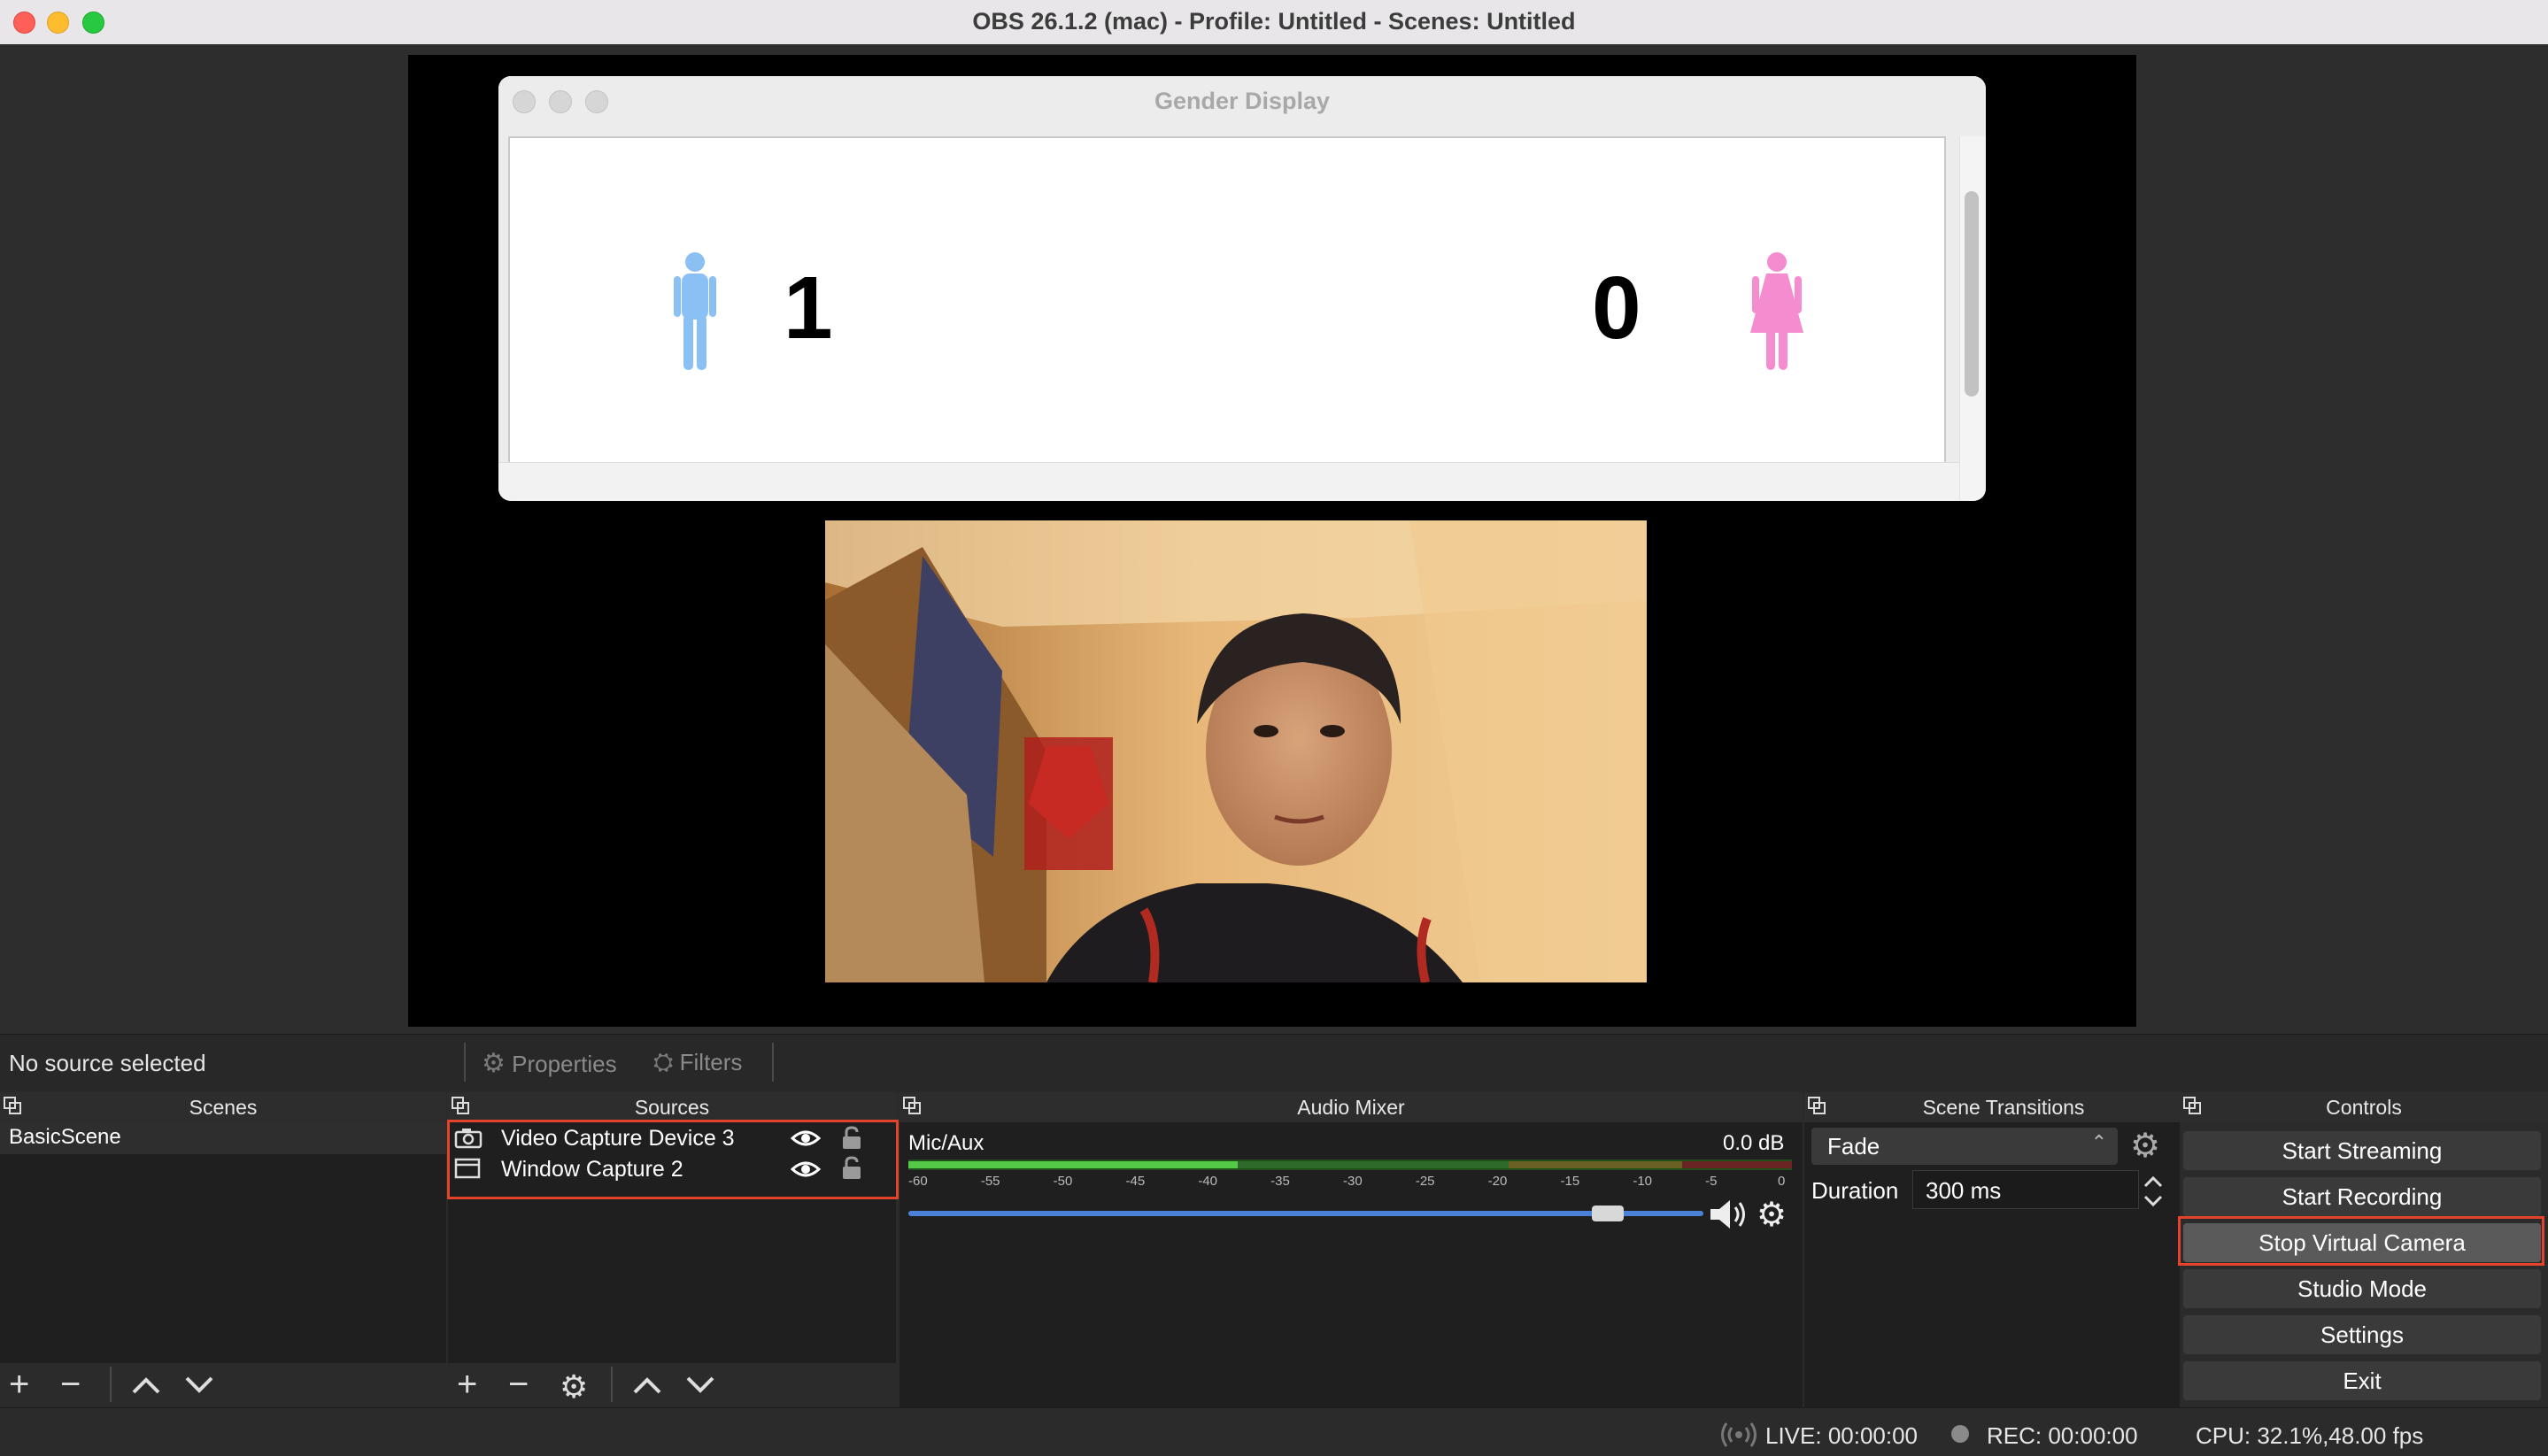 The height and width of the screenshot is (1456, 2548). I want to click on meter-tick-label: -30, so click(1353, 1181).